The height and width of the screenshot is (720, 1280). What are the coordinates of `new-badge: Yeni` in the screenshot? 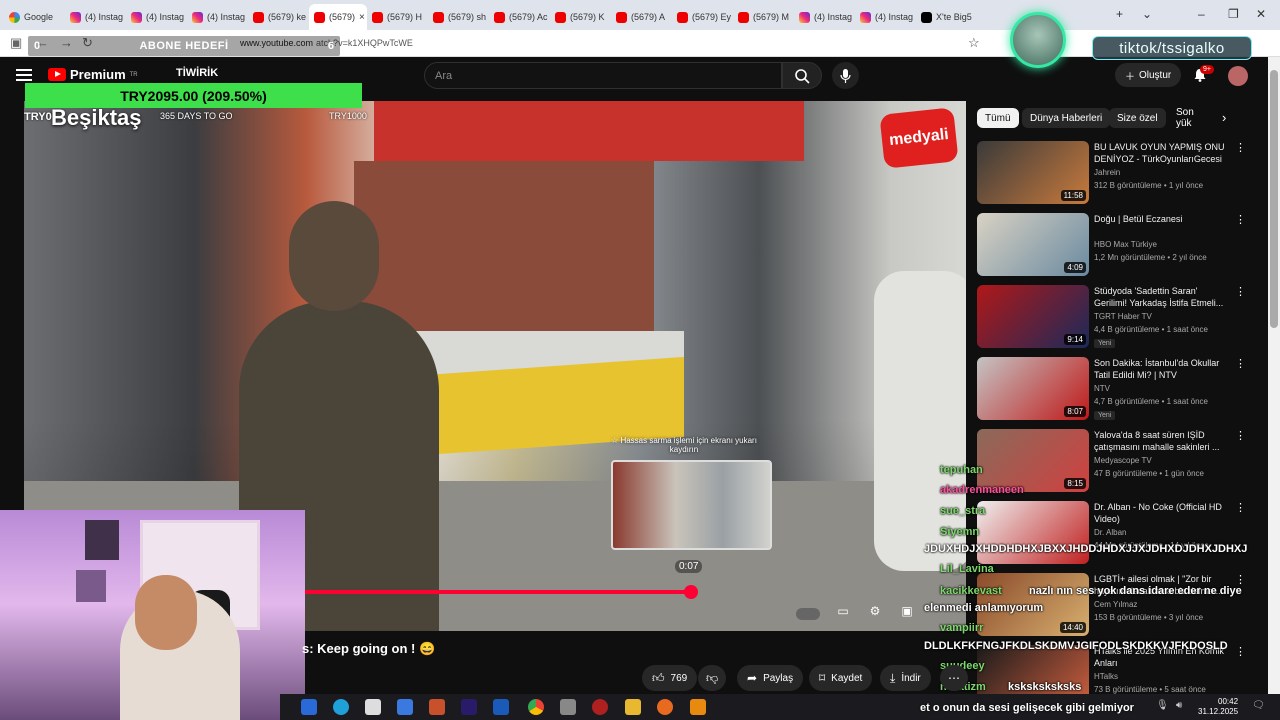 It's located at (1105, 415).